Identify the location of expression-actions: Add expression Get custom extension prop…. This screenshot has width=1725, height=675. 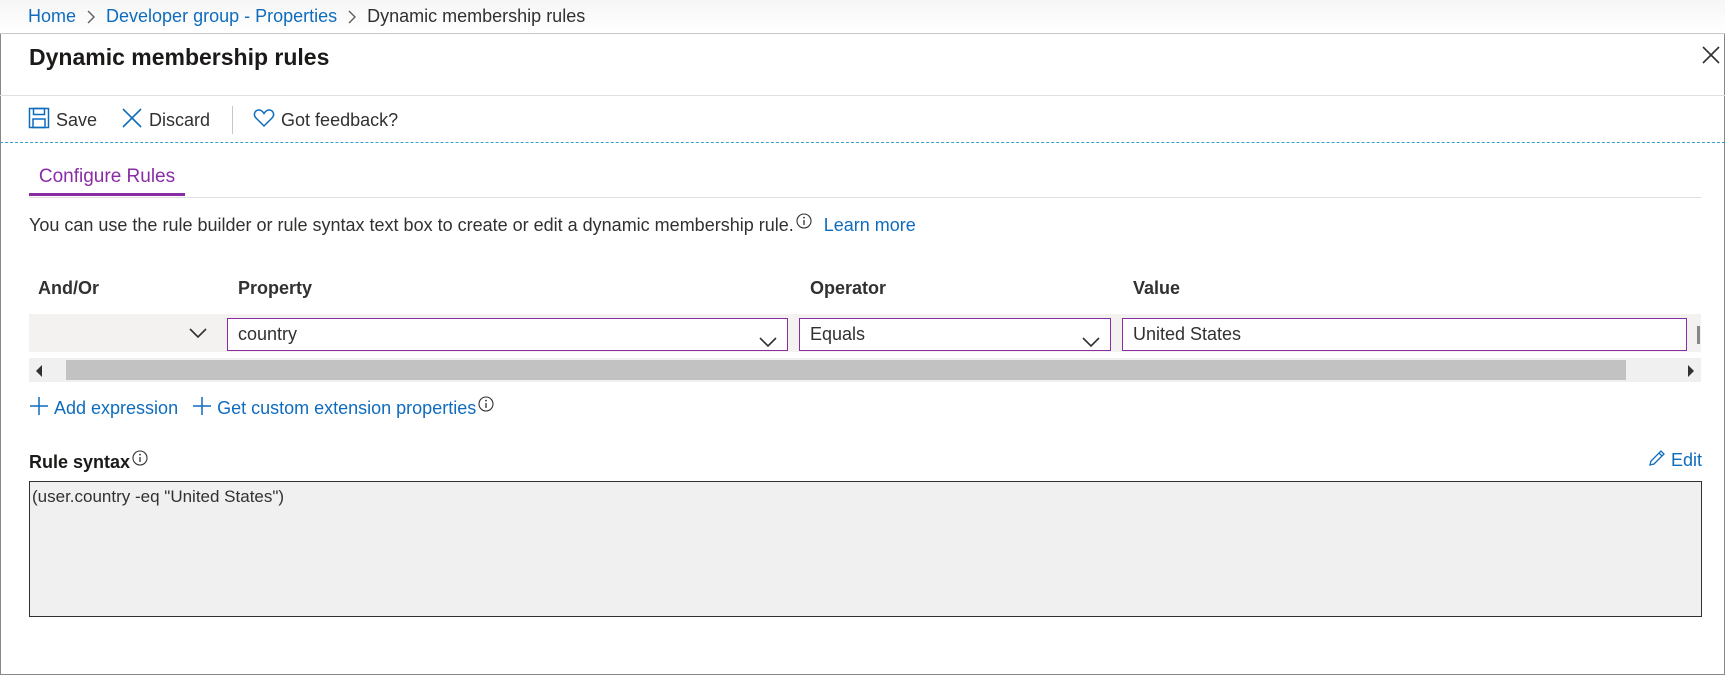
(261, 408).